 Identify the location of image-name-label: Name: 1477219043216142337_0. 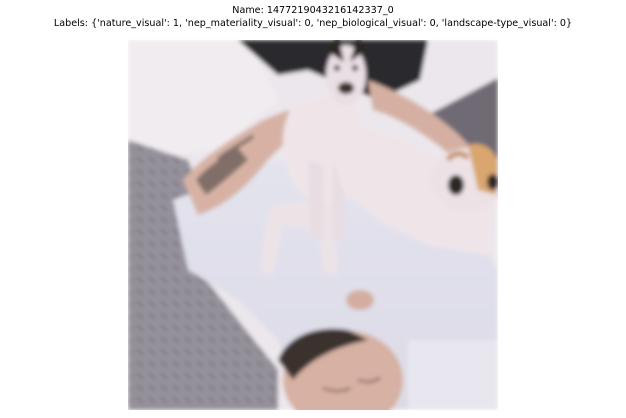
(313, 10).